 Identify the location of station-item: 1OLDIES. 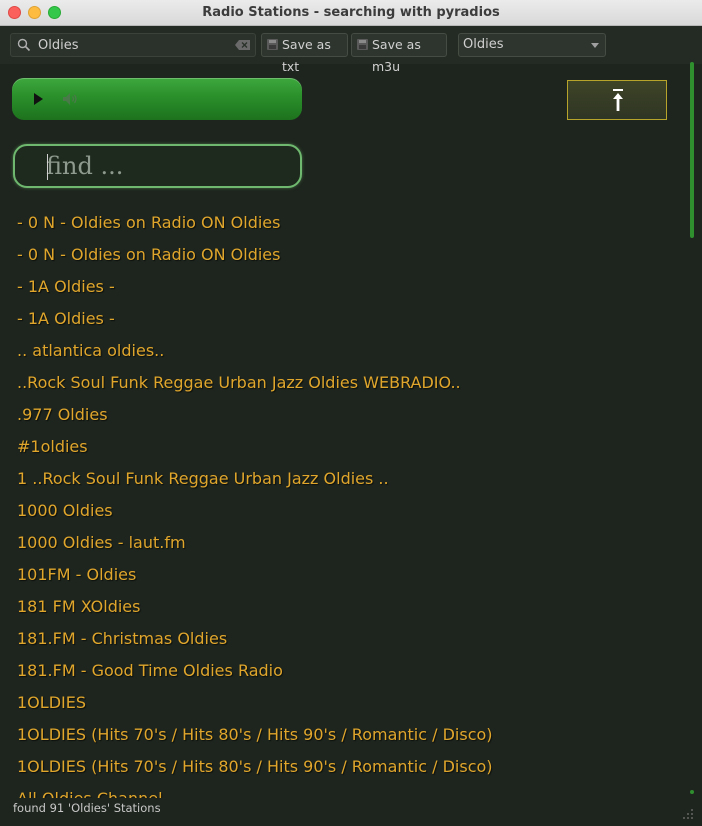
(340, 703).